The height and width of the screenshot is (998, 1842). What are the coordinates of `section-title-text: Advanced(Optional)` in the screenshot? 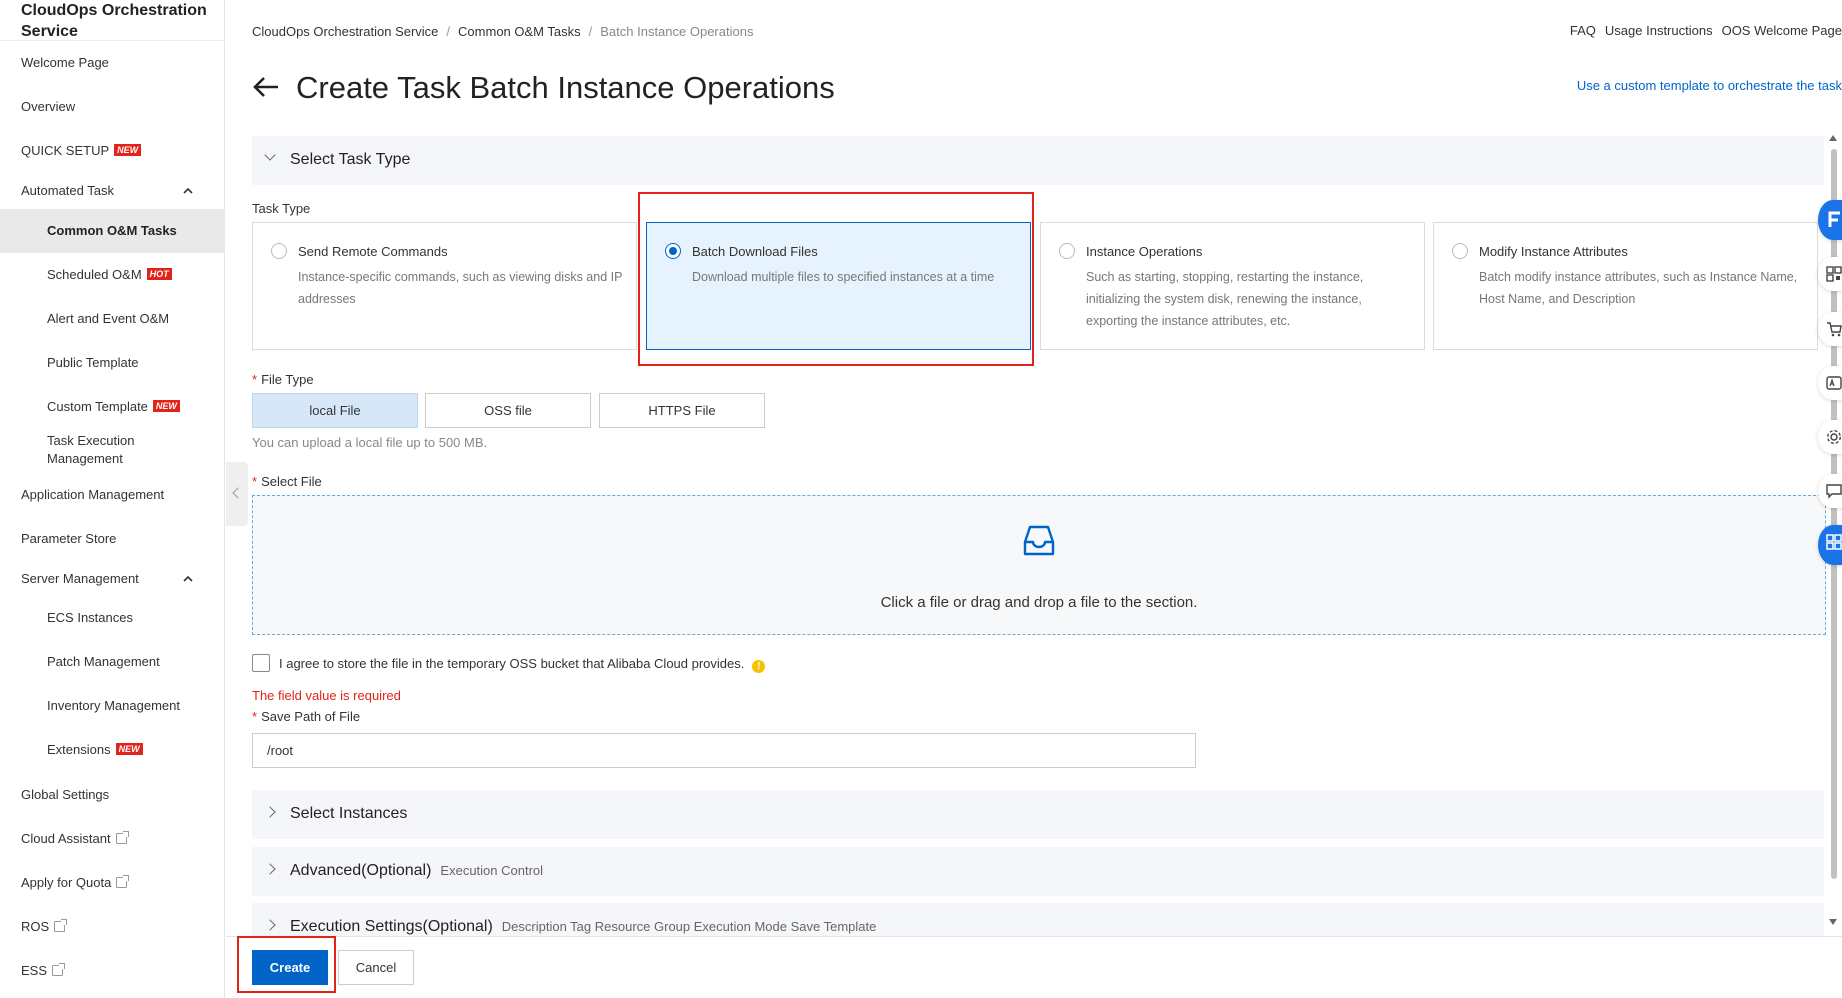 It's located at (361, 870).